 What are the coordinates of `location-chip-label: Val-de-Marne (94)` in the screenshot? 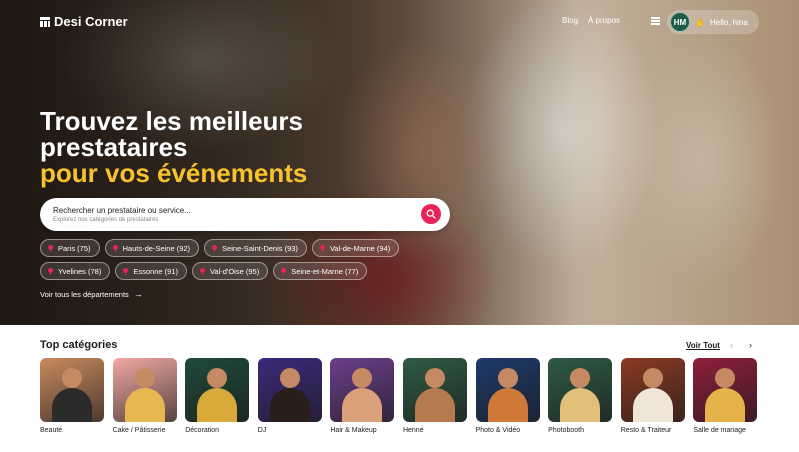 It's located at (360, 248).